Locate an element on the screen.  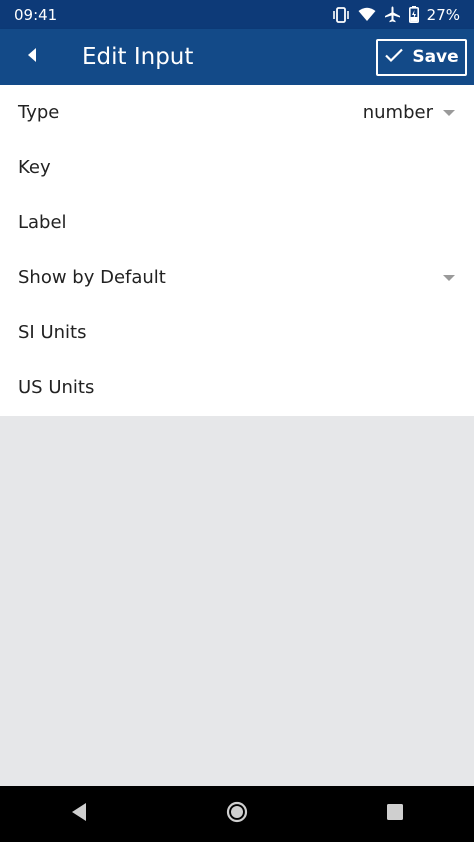
nav-back-icon is located at coordinates (79, 814).